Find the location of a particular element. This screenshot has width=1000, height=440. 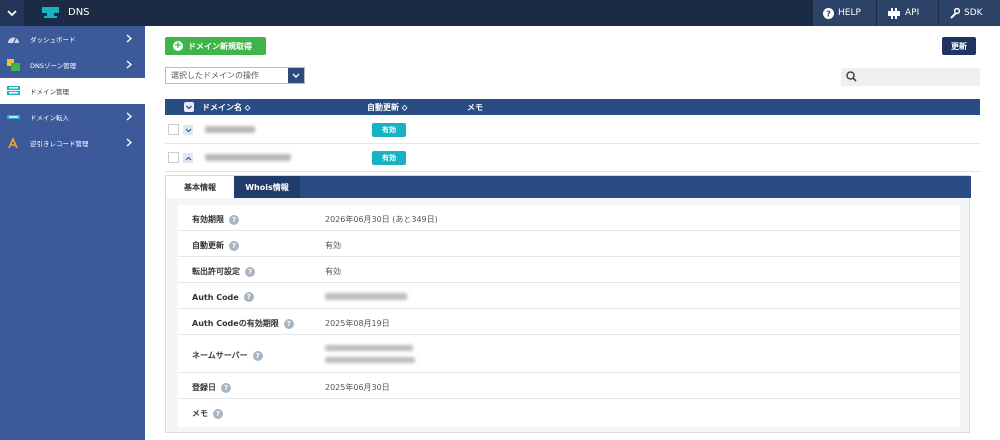

detail-row-registered: 登録日? 2025年06月30日 is located at coordinates (569, 386).